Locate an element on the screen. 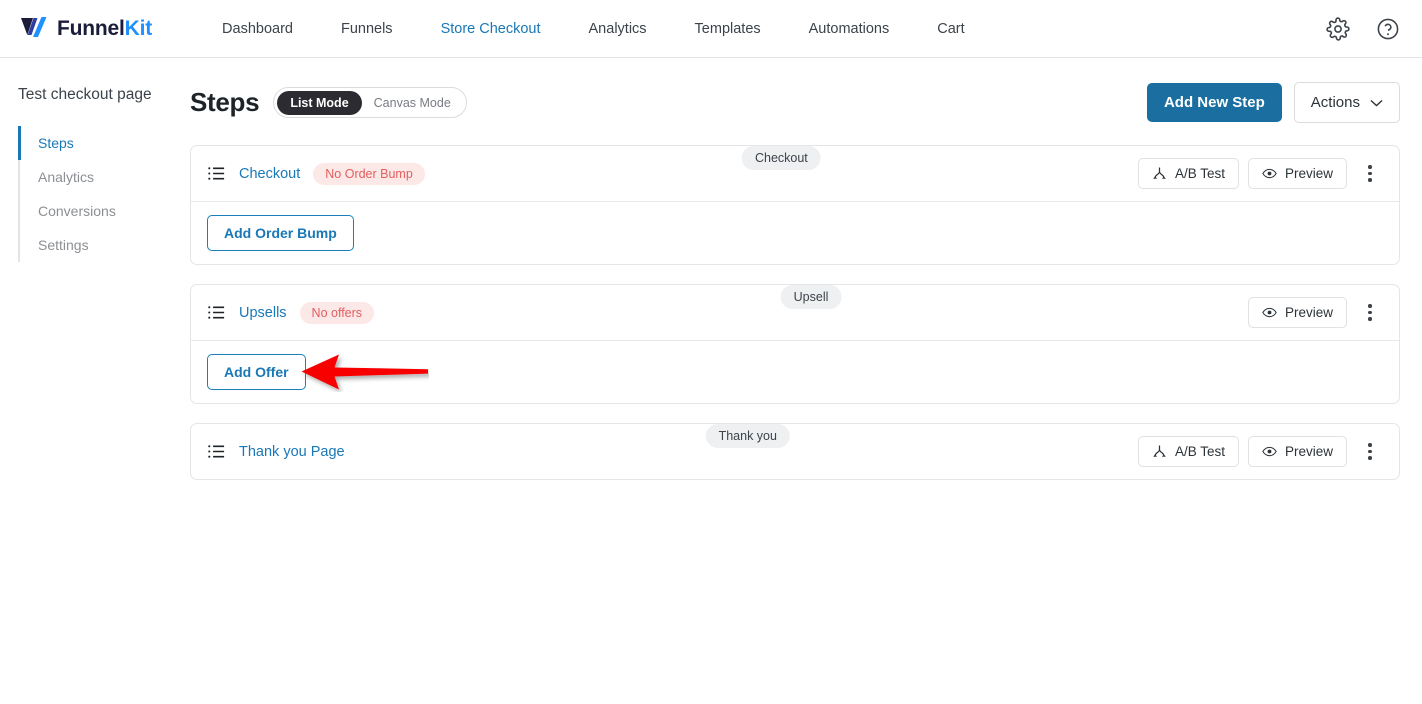  sidebar-item-conversions: Conversions is located at coordinates (104, 211).